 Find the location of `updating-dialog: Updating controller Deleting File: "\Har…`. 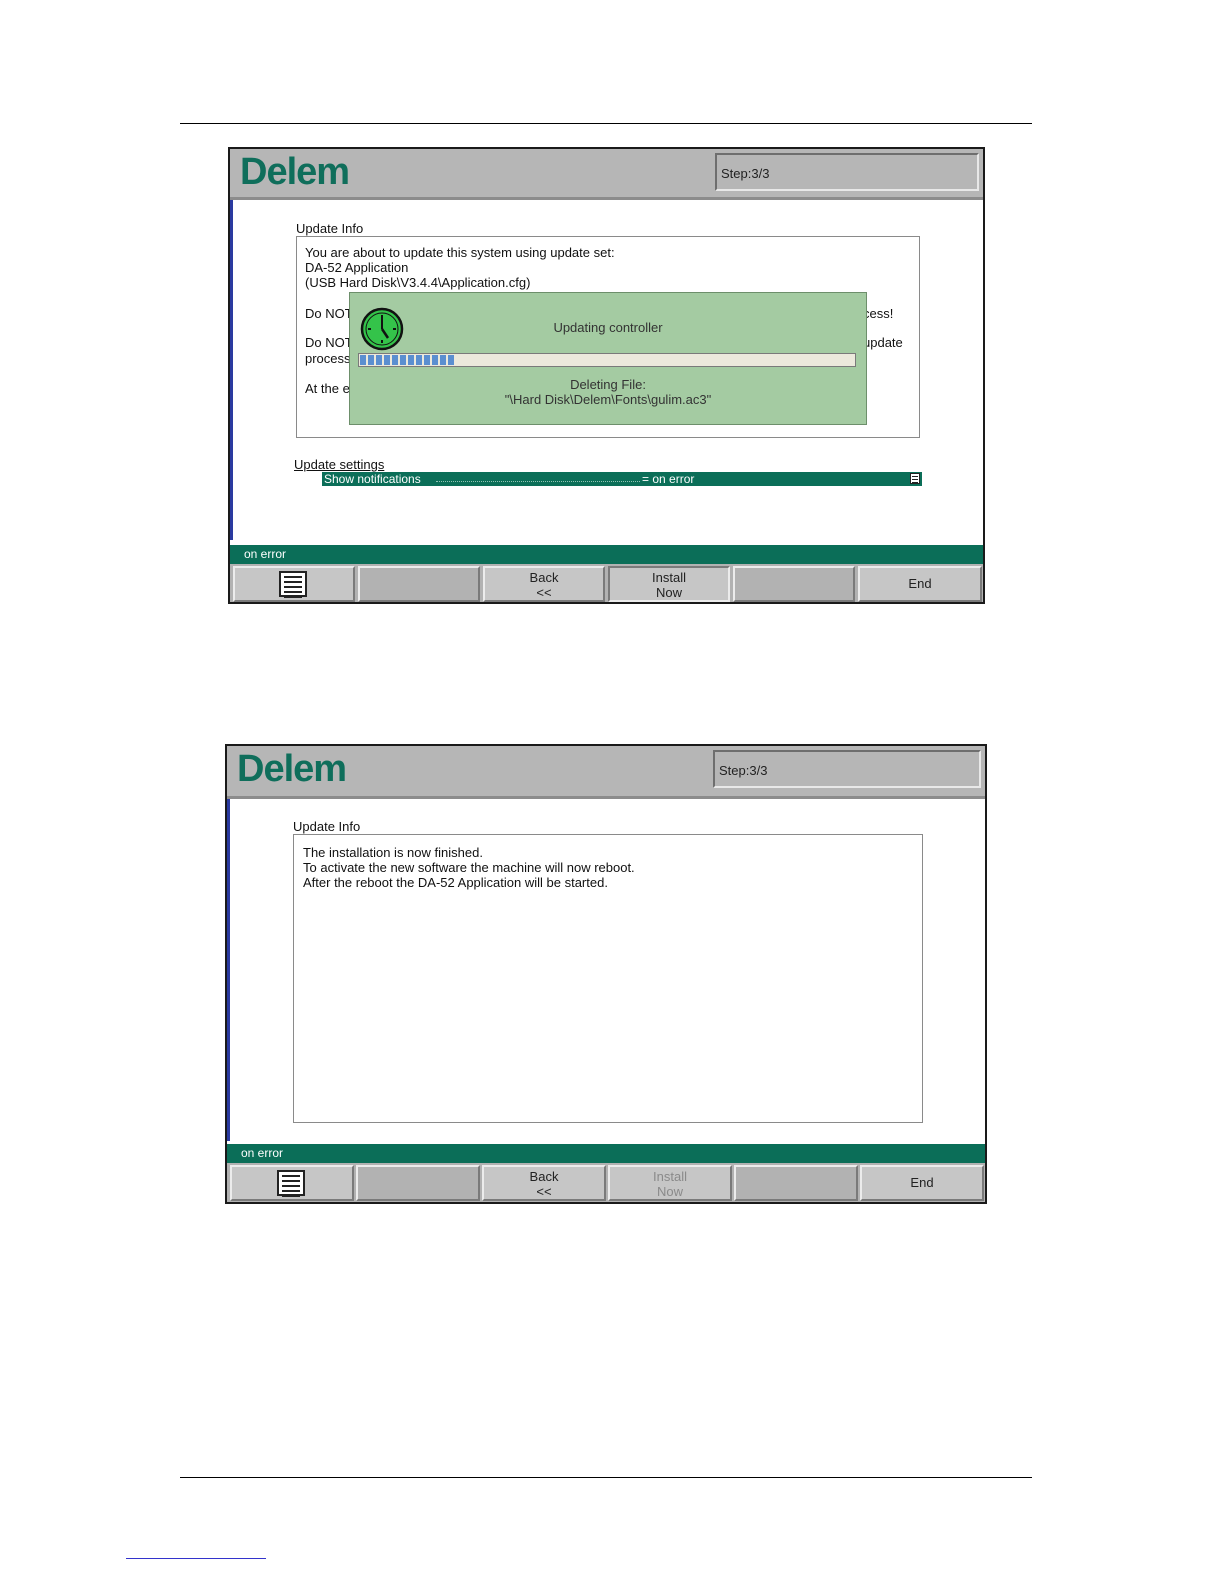

updating-dialog: Updating controller Deleting File: "\Har… is located at coordinates (608, 358).